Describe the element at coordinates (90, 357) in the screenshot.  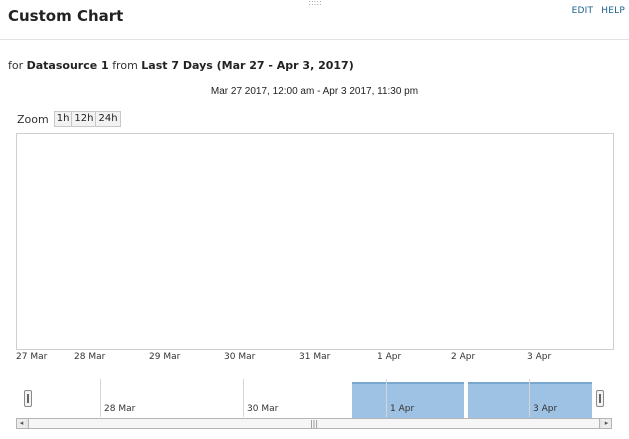
I see `x-tick-label: 28 Mar` at that location.